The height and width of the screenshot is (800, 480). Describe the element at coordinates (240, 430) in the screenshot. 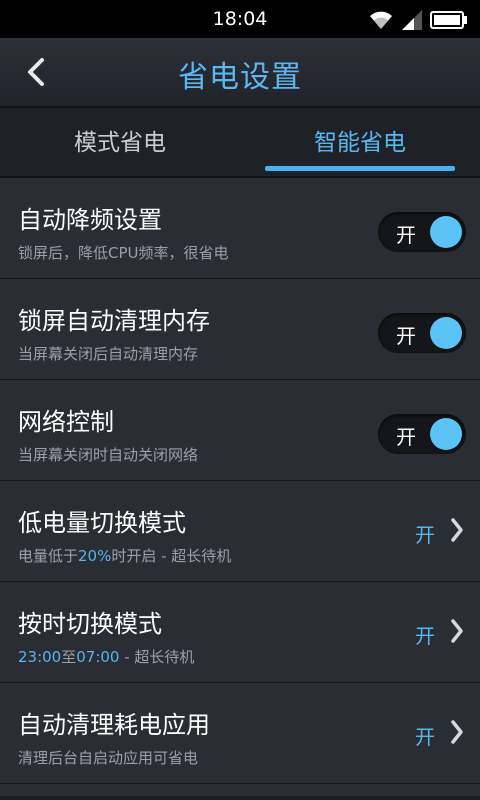

I see `setting-row-network-control: 网络控制 当屏幕关闭时自动关闭网络 开` at that location.